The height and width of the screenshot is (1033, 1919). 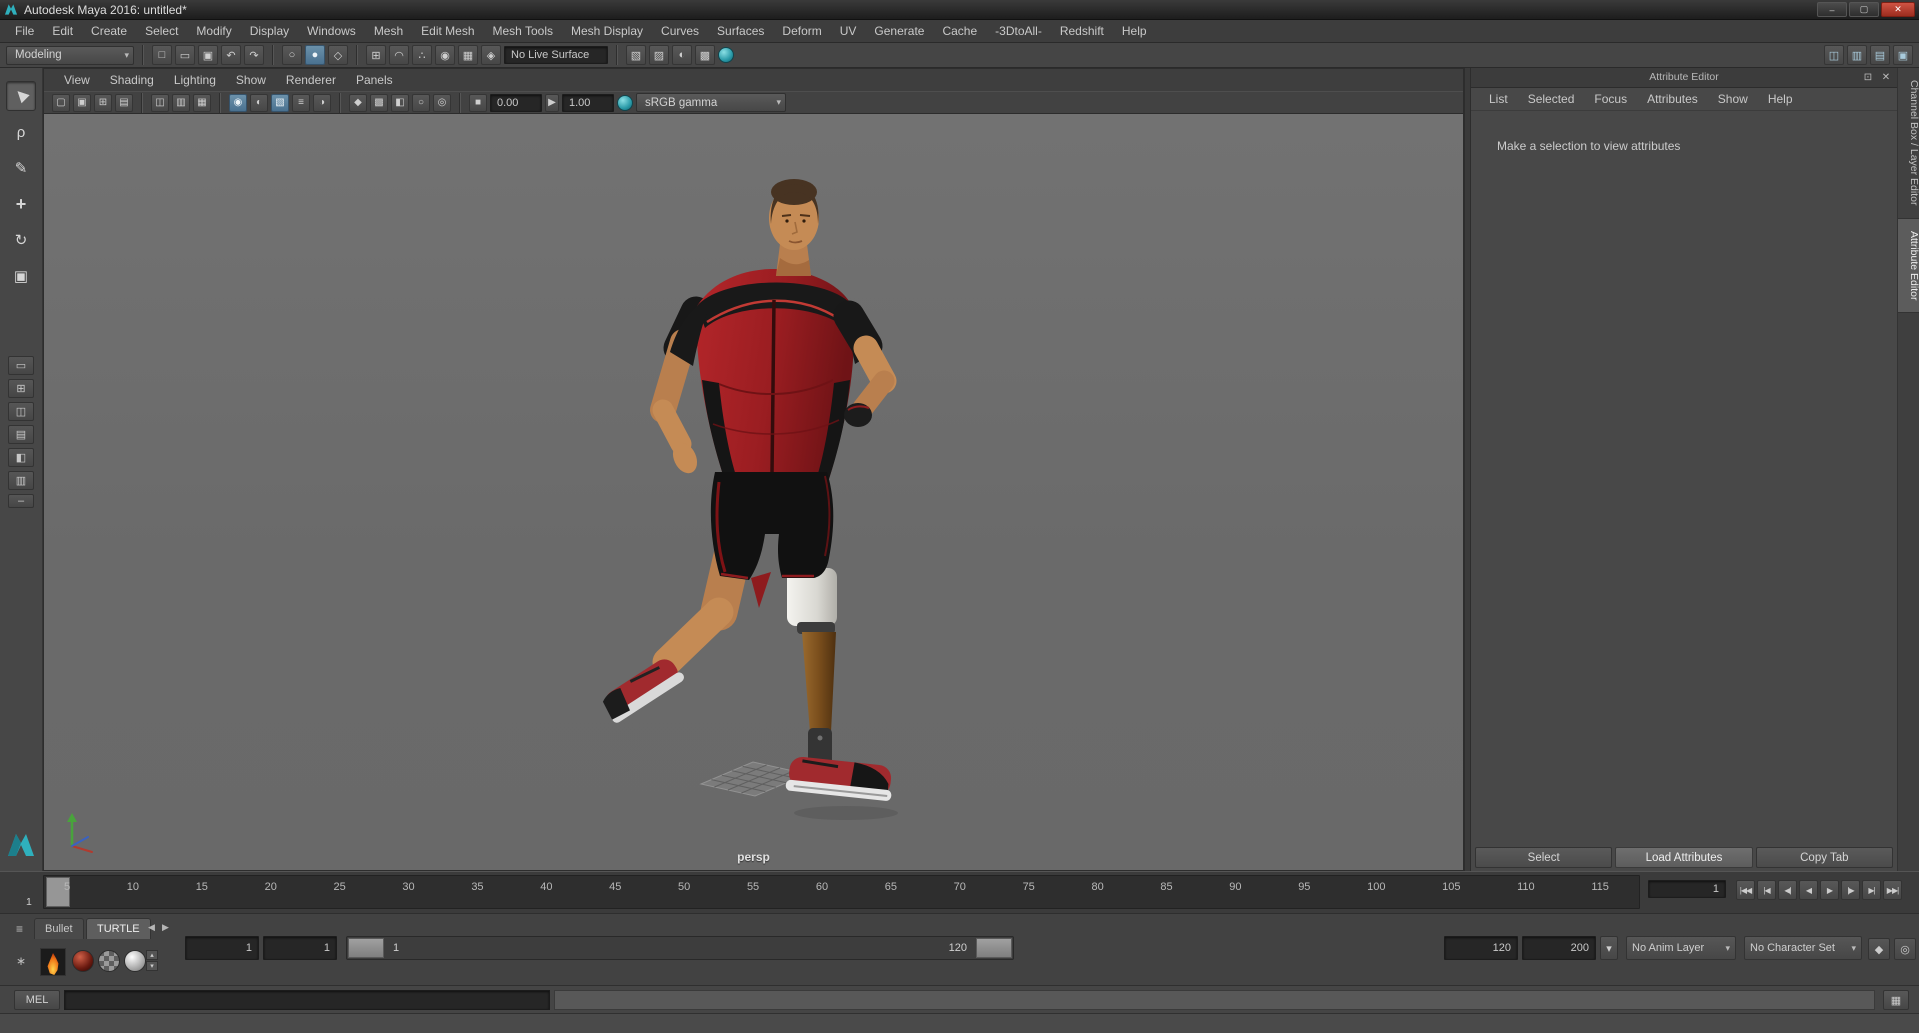 What do you see at coordinates (994, 948) in the screenshot?
I see `range-end-handle` at bounding box center [994, 948].